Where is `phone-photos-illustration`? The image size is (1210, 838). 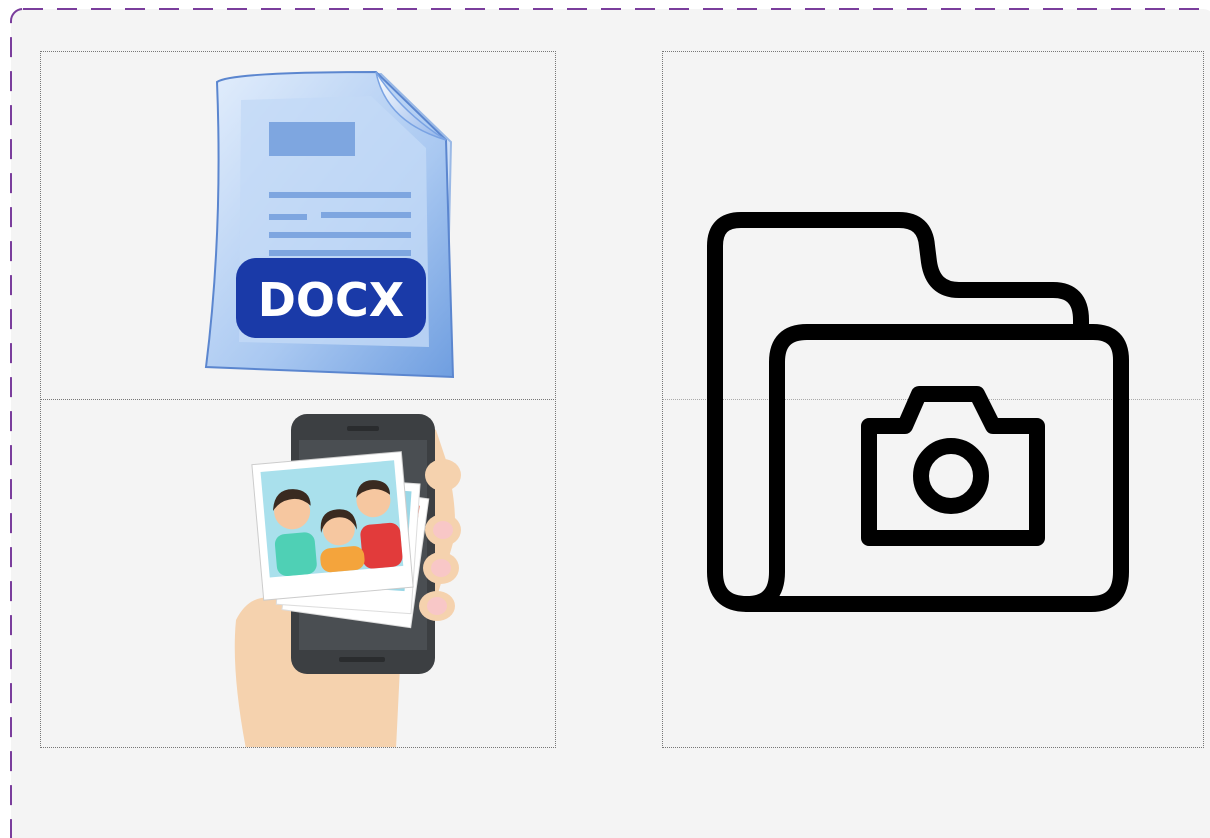
phone-photos-illustration is located at coordinates (347, 580).